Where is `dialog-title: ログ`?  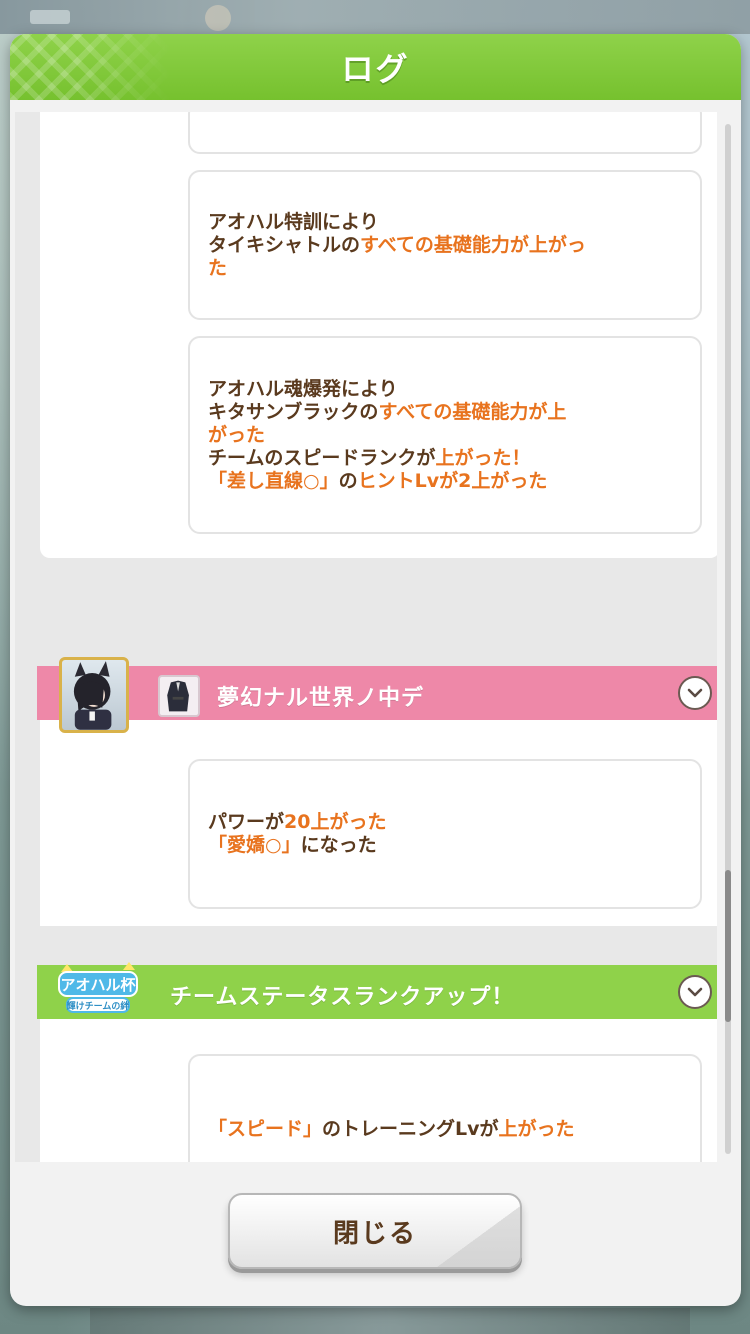
dialog-title: ログ is located at coordinates (375, 69).